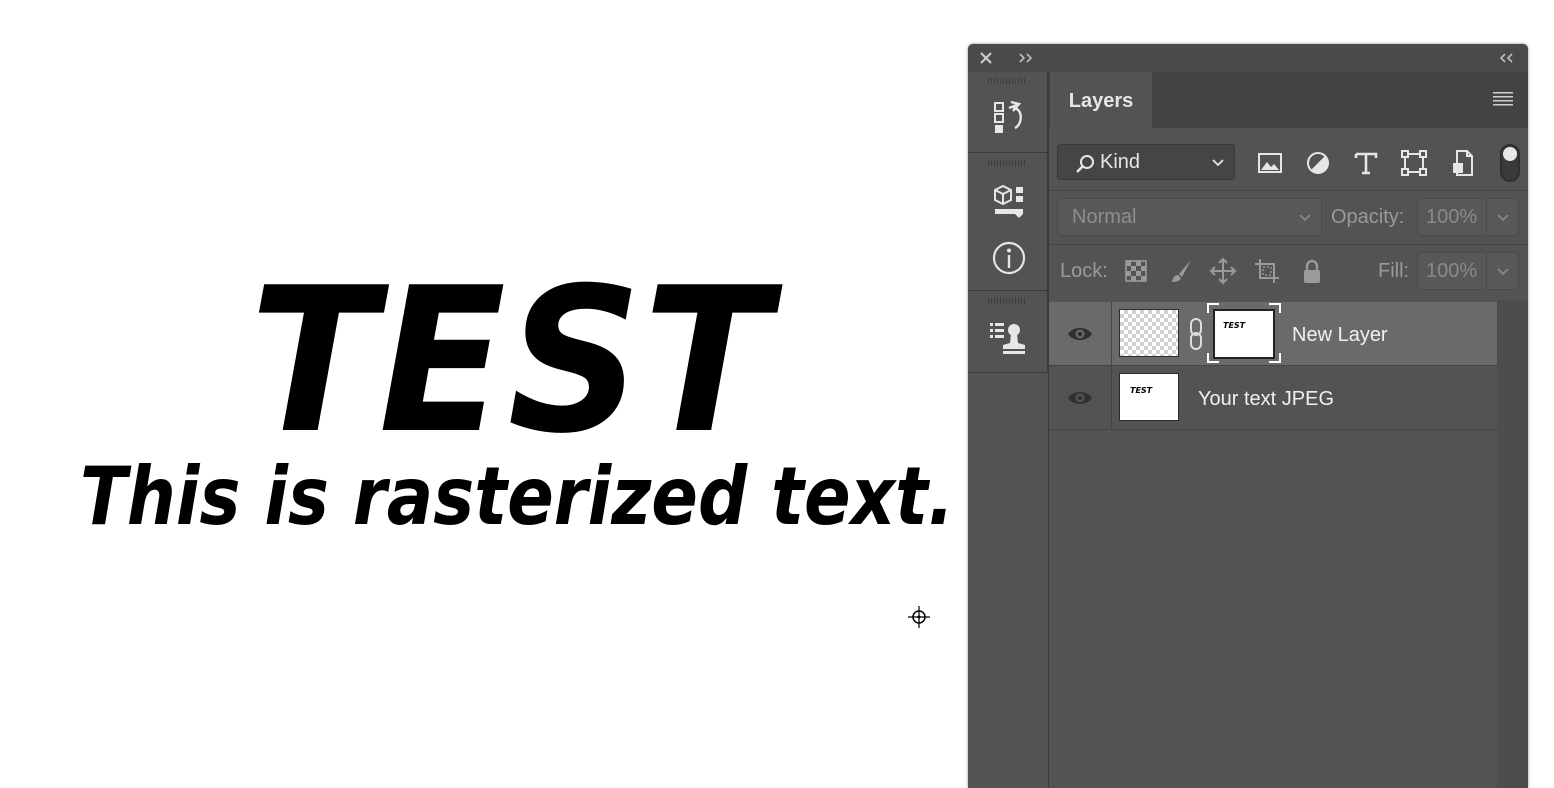 The height and width of the screenshot is (788, 1554). I want to click on layer-name: New Layer, so click(1340, 335).